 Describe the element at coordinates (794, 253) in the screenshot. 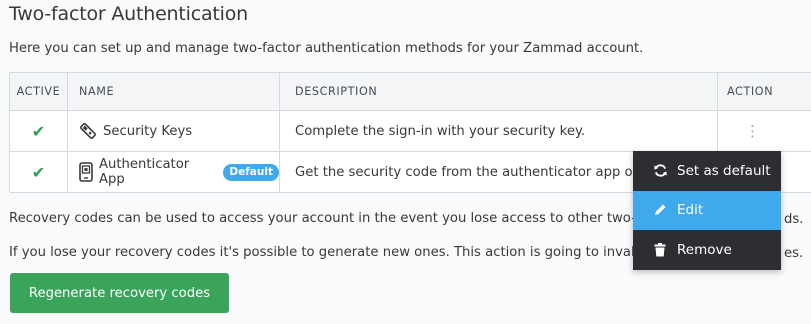

I see `regenerate-info-tail: es.` at that location.